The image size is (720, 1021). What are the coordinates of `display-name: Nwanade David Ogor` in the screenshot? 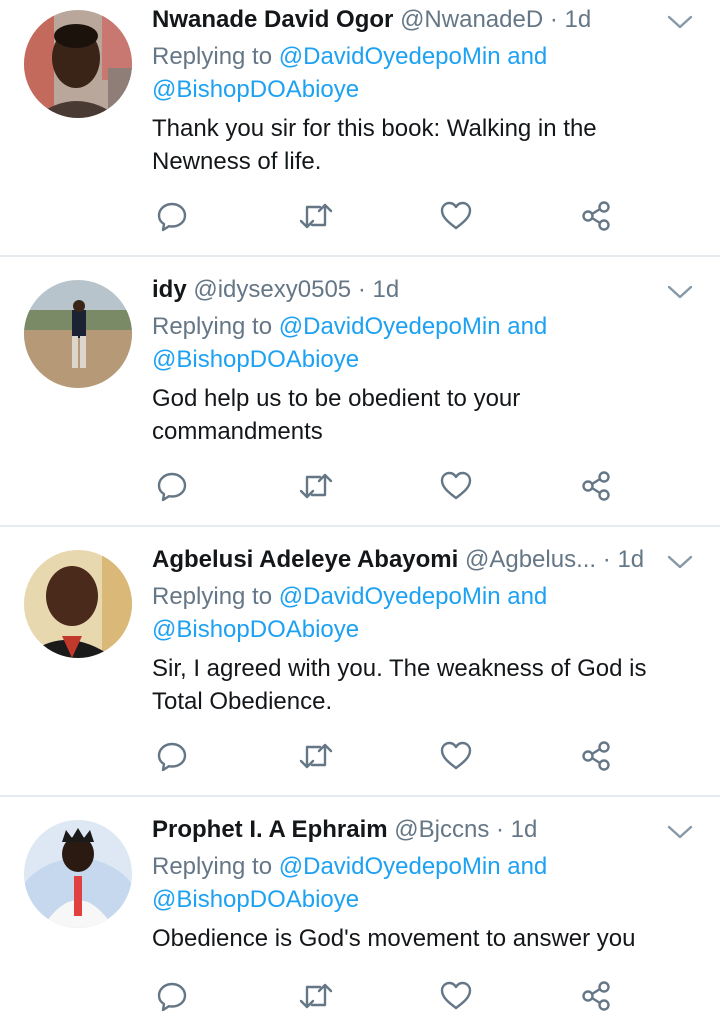 It's located at (272, 19).